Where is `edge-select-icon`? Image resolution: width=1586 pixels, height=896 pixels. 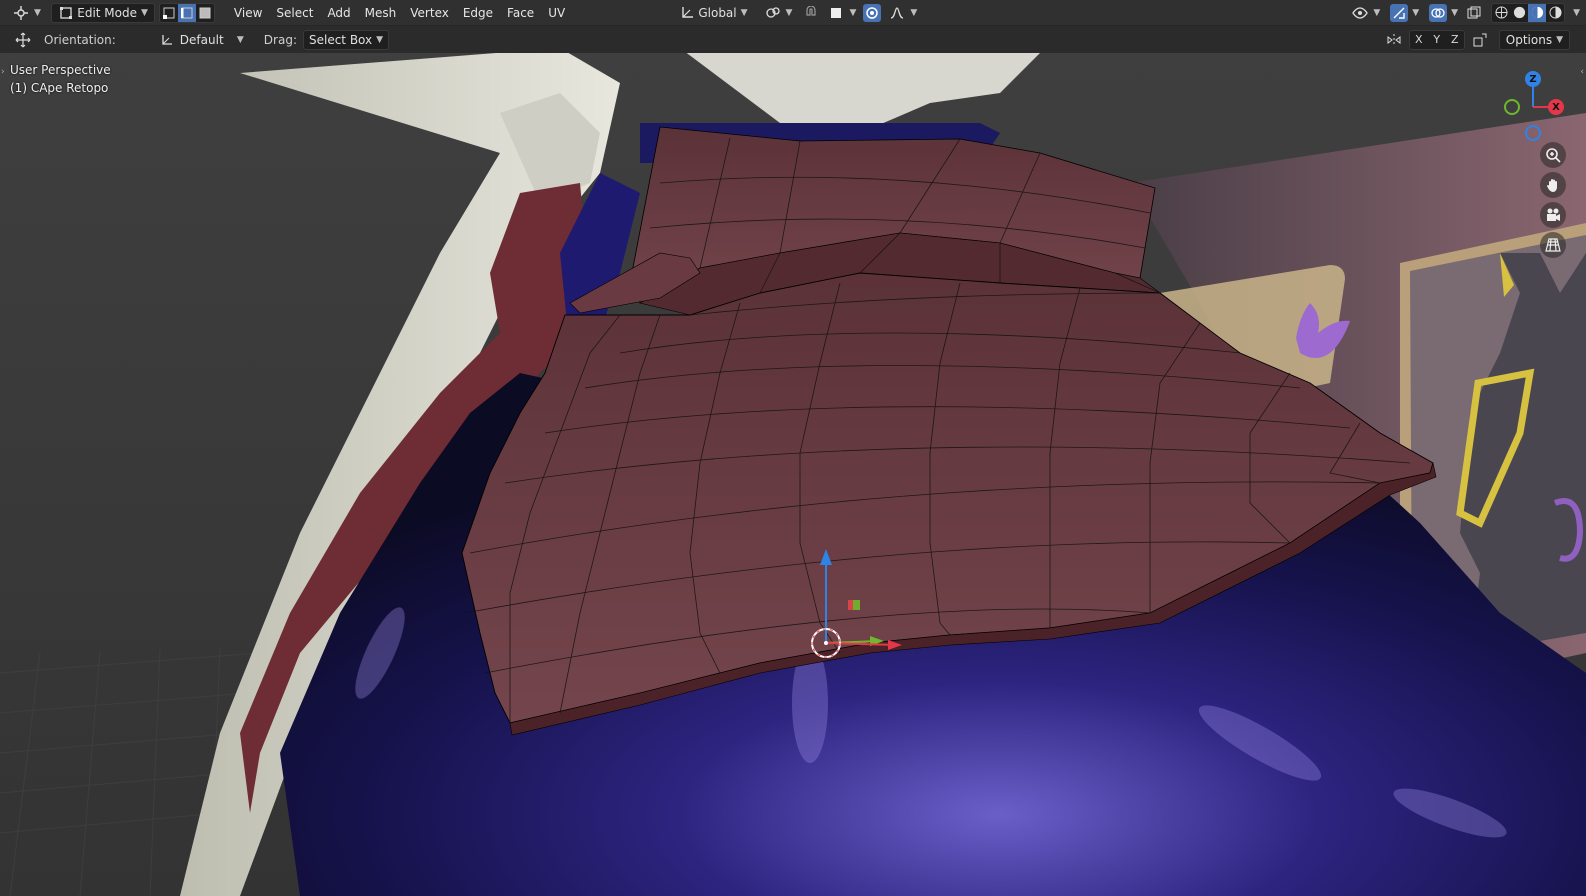 edge-select-icon is located at coordinates (186, 12).